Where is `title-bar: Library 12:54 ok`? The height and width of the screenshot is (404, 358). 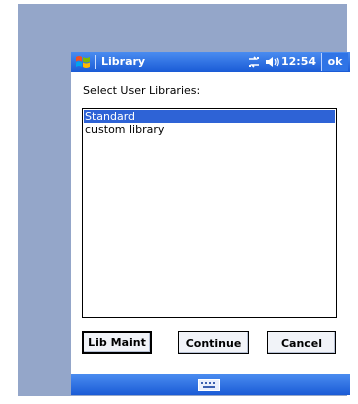
title-bar: Library 12:54 ok is located at coordinates (210, 62).